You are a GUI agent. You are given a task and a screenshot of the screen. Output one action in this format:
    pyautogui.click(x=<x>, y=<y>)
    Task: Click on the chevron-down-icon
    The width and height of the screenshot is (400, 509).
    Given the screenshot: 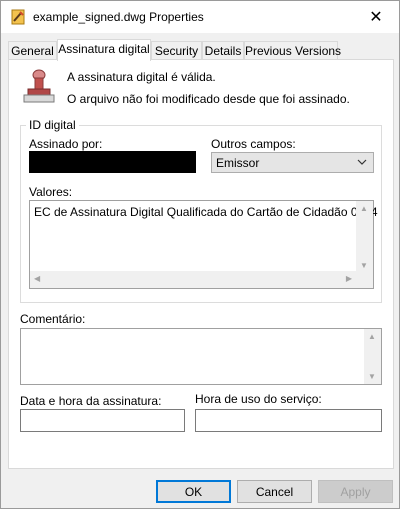 What is the action you would take?
    pyautogui.click(x=362, y=162)
    